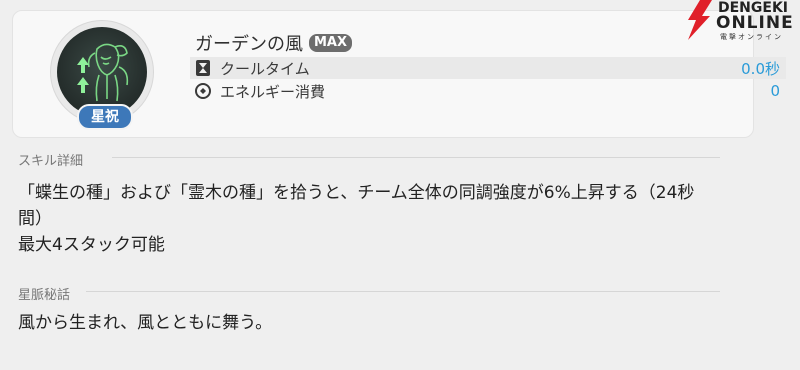 Image resolution: width=800 pixels, height=370 pixels. I want to click on logo-line3: 電撃オンライン, so click(751, 37).